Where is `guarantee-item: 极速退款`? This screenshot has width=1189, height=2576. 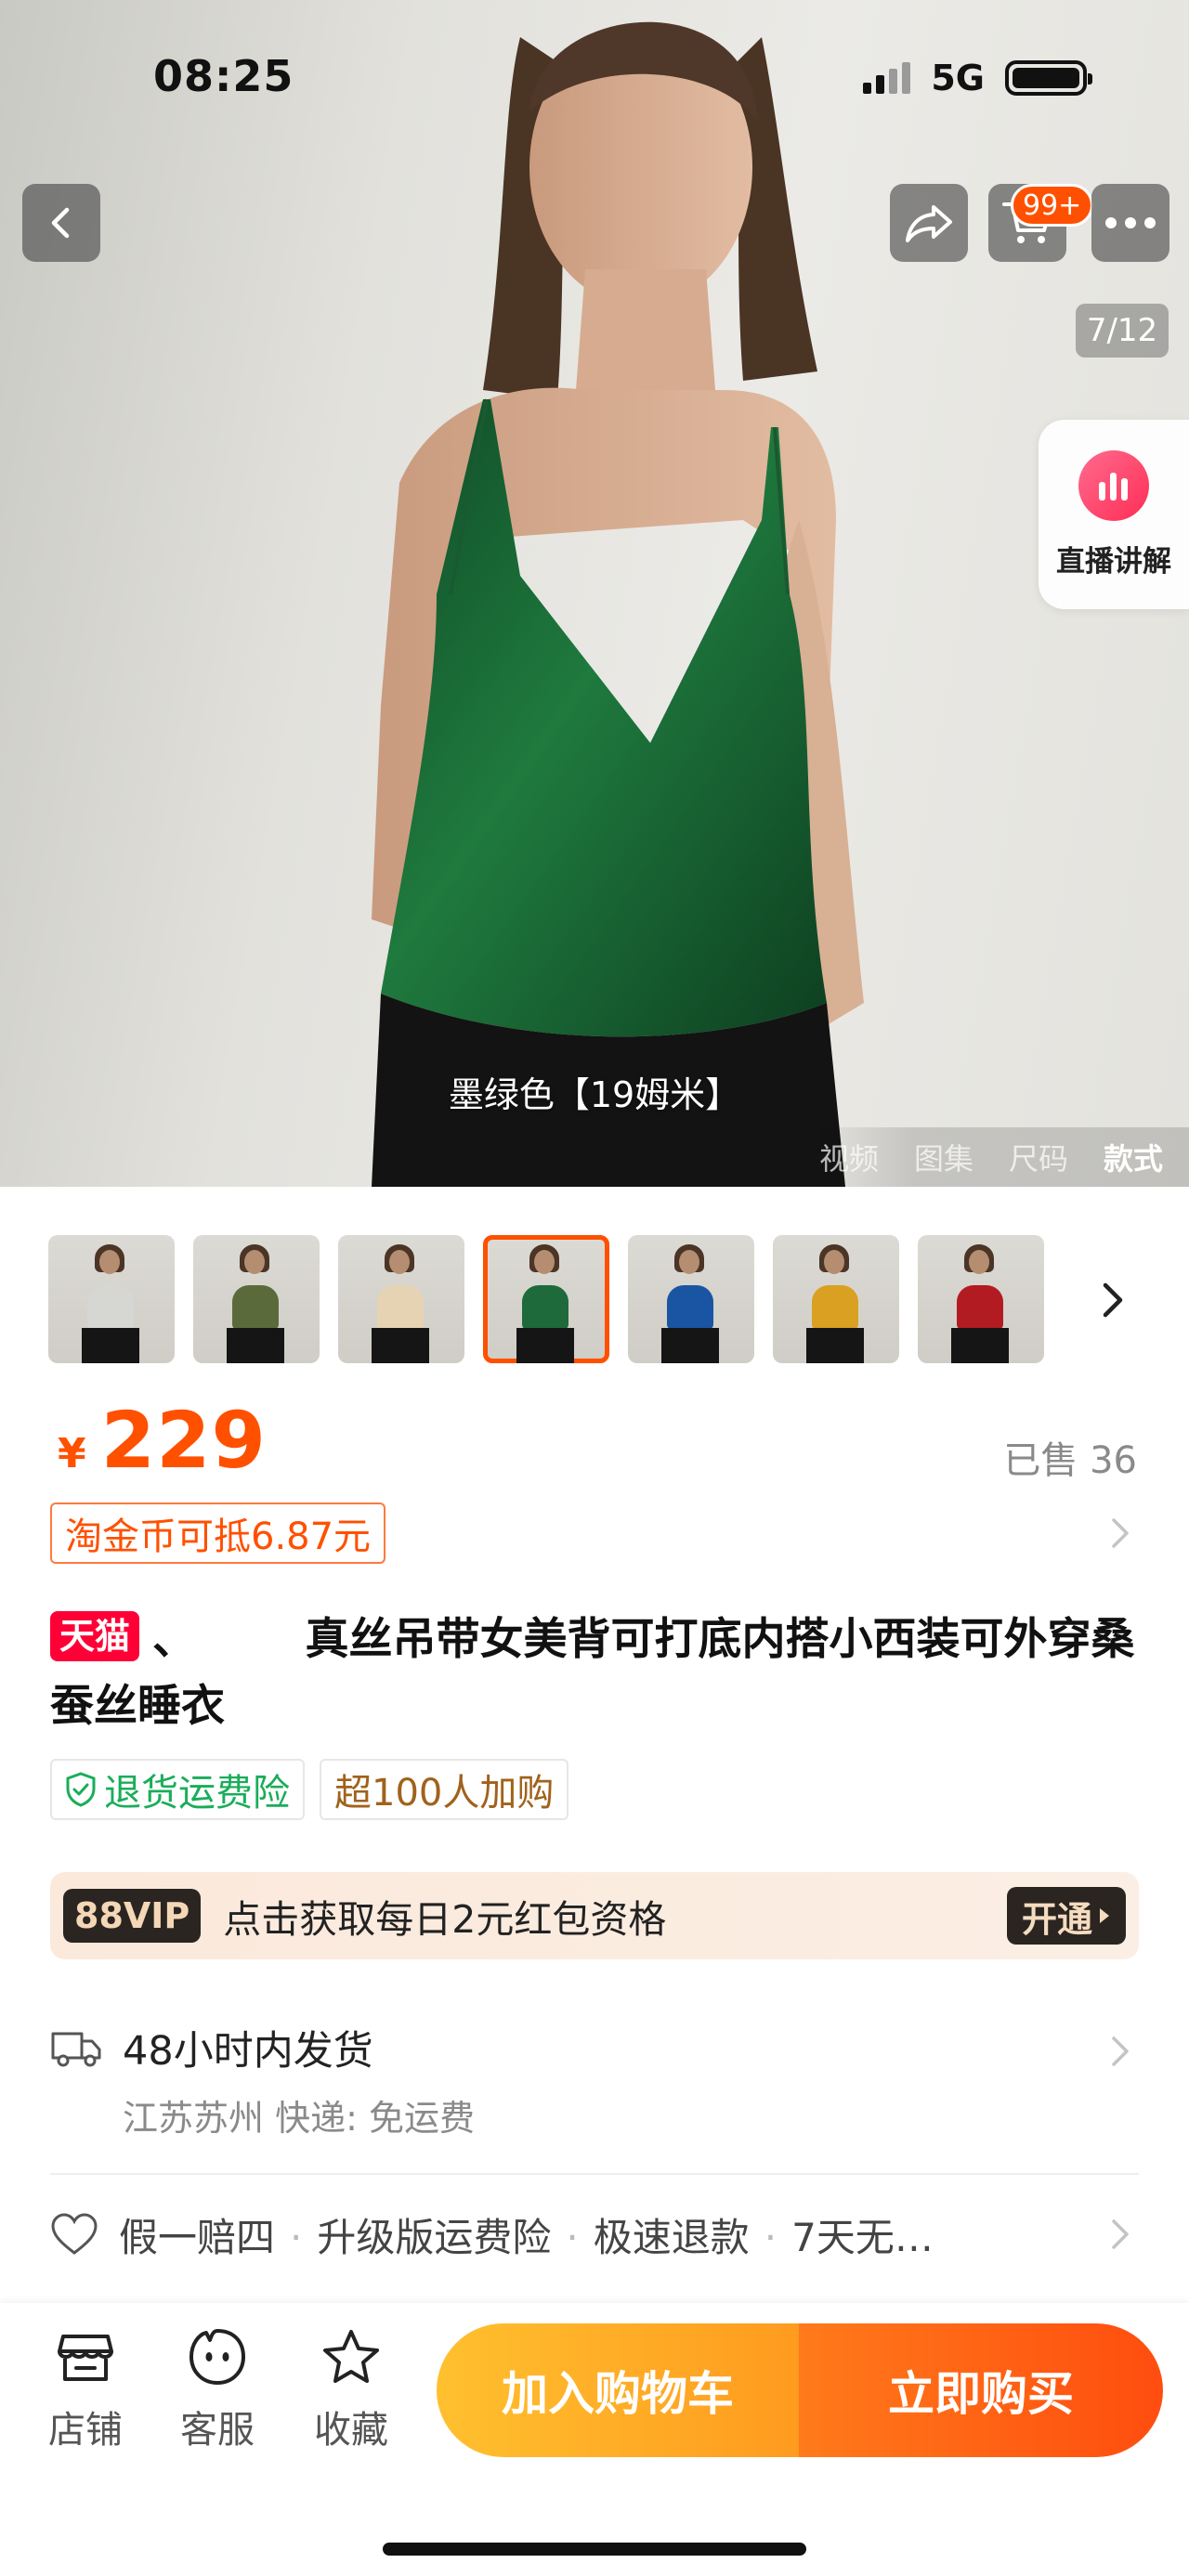
guarantee-item: 极速退款 is located at coordinates (672, 2237).